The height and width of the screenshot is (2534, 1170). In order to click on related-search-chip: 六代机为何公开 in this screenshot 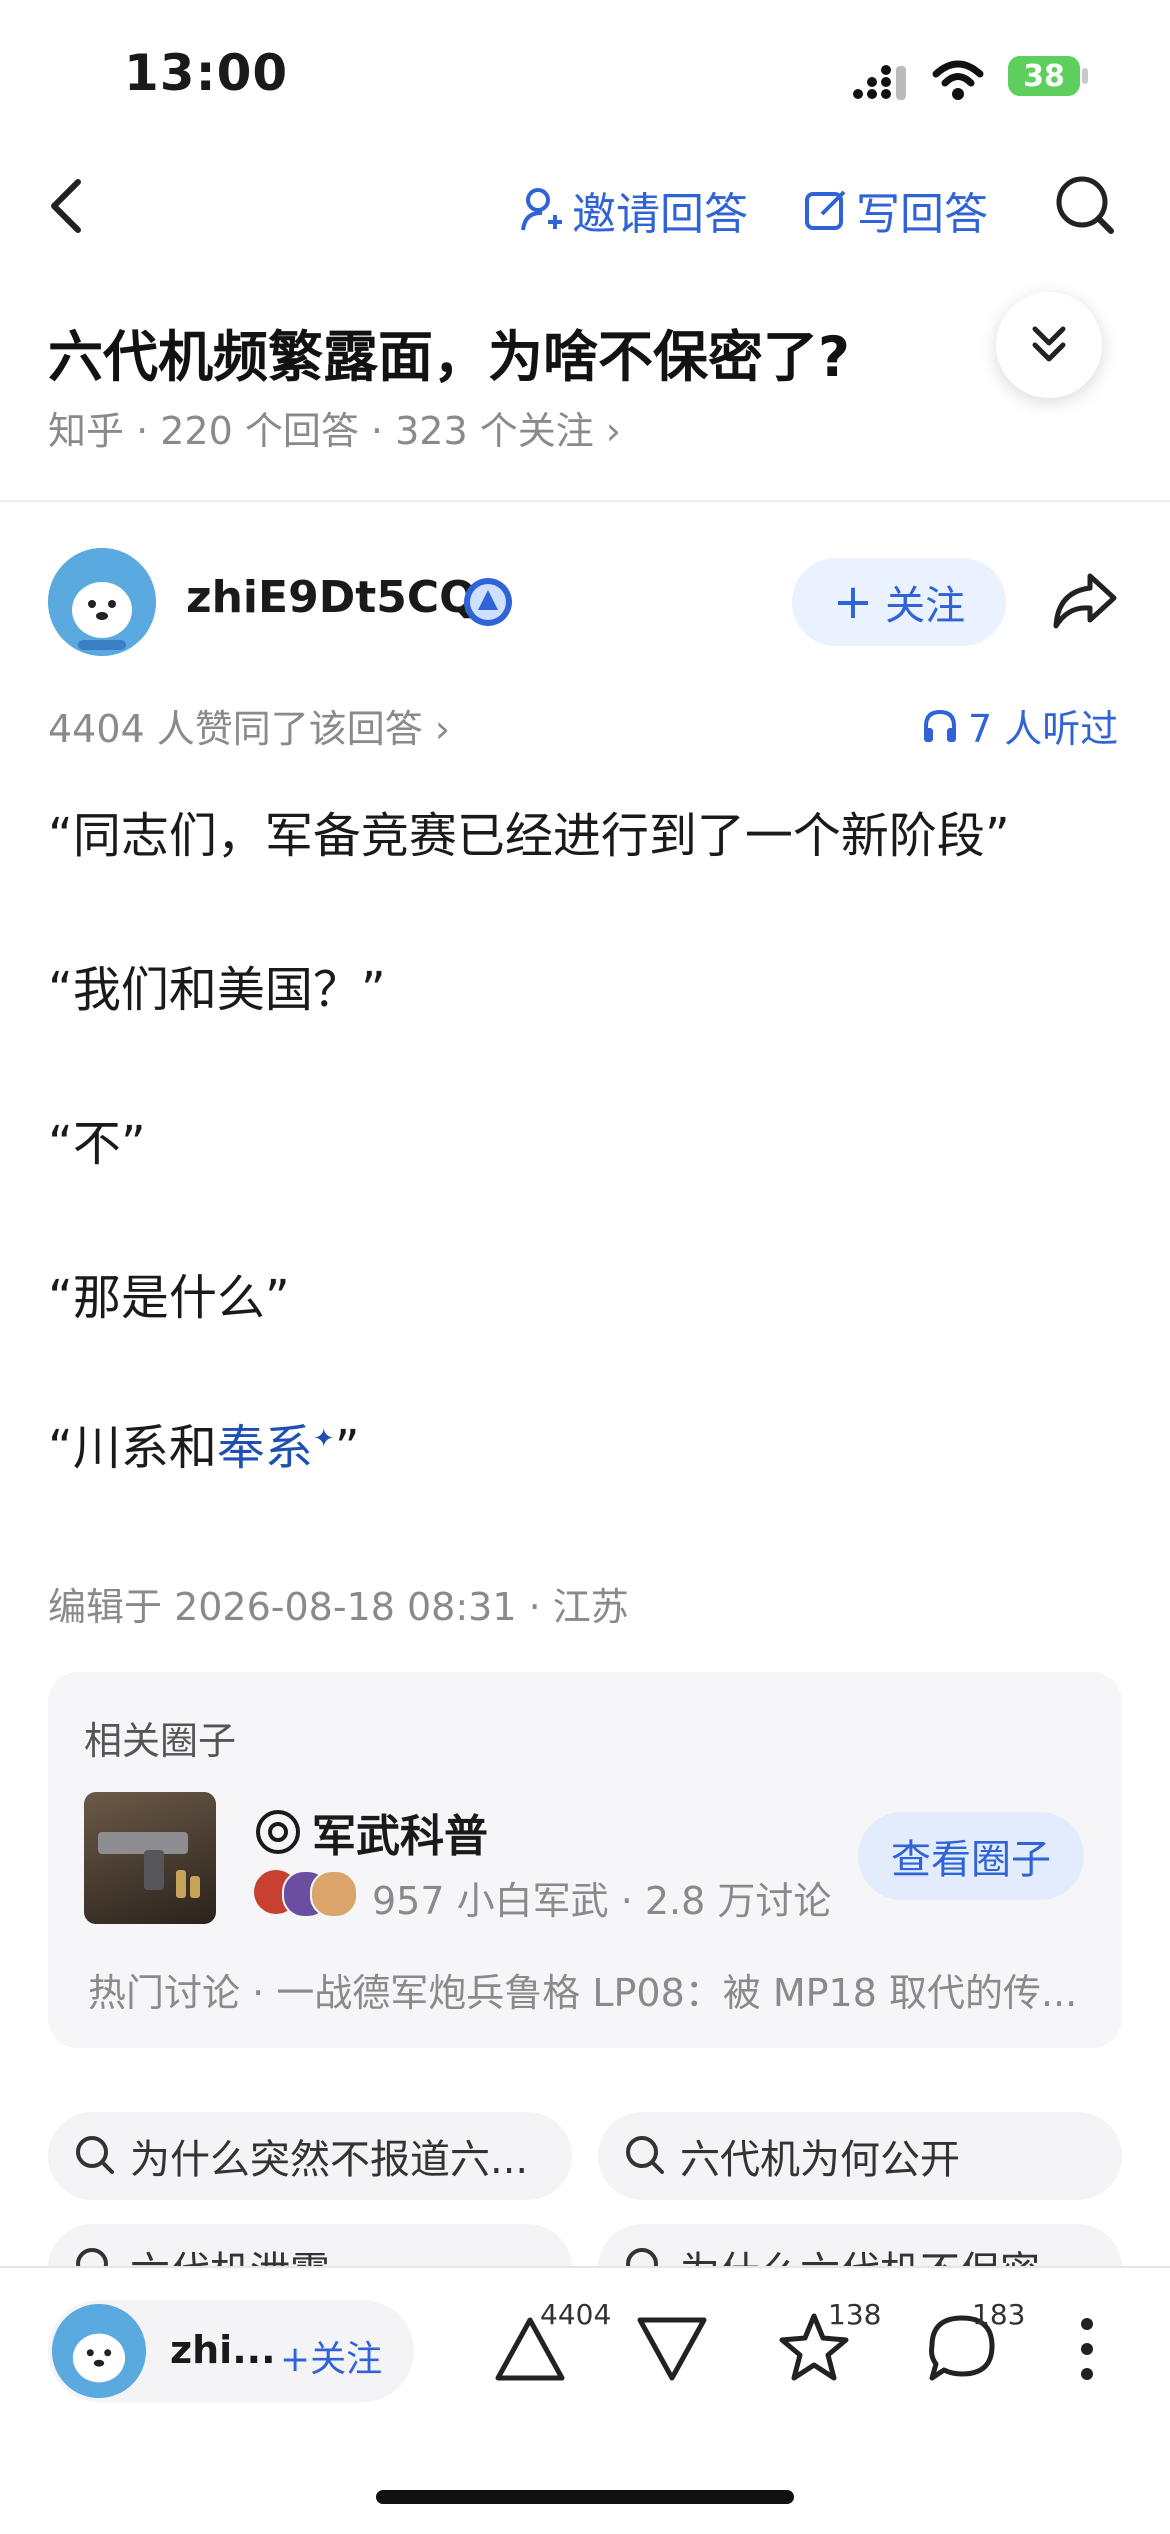, I will do `click(860, 2156)`.